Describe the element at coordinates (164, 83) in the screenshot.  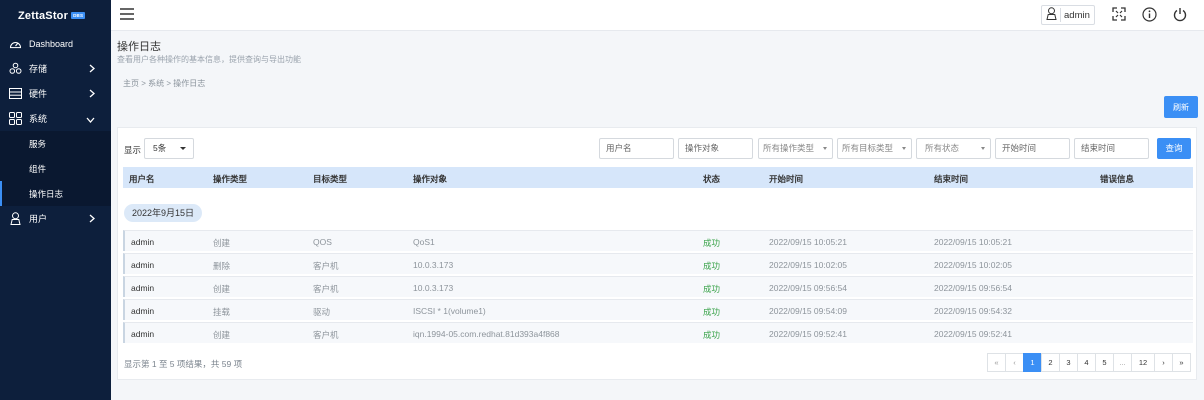
I see `breadcrumb: 主页 > 系统 > 操作日志` at that location.